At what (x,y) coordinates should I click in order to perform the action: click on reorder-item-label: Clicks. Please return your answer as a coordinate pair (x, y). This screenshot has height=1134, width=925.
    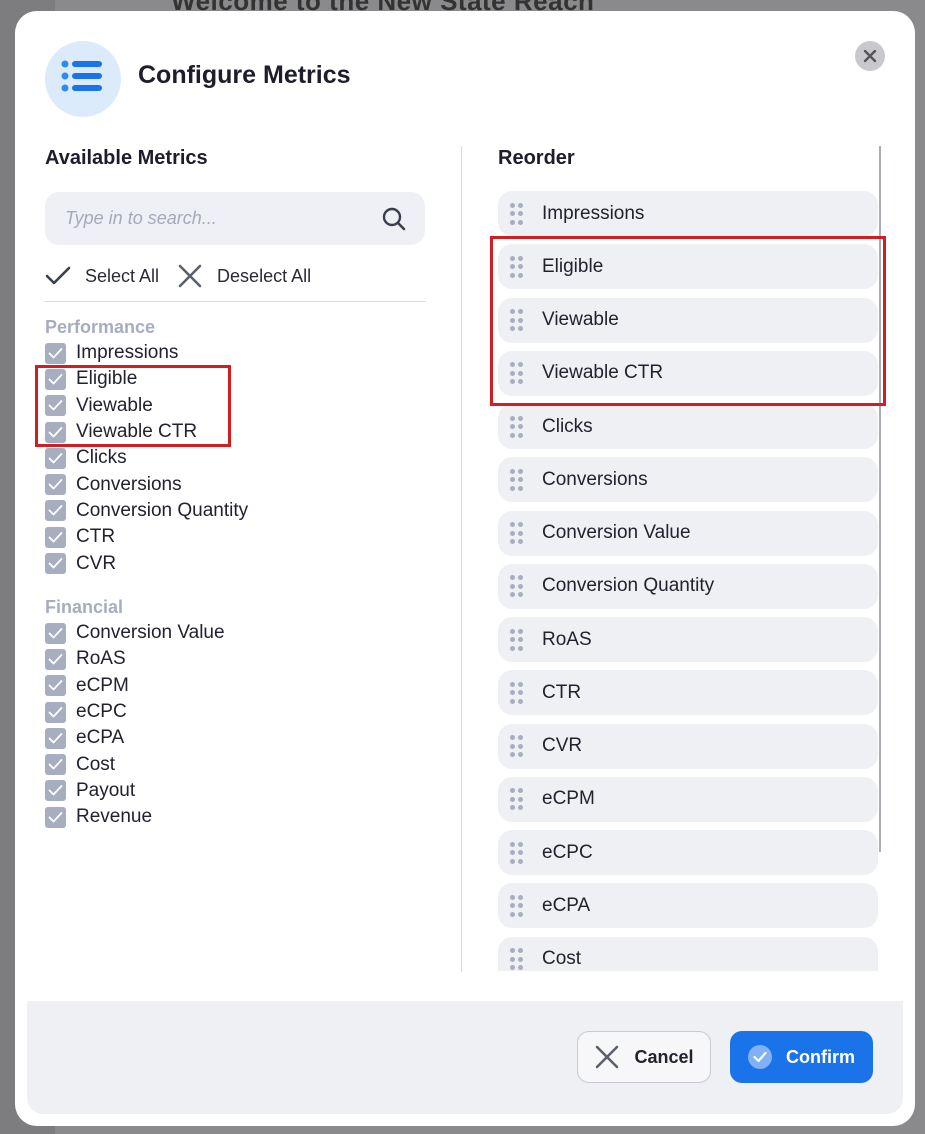
    Looking at the image, I should click on (567, 426).